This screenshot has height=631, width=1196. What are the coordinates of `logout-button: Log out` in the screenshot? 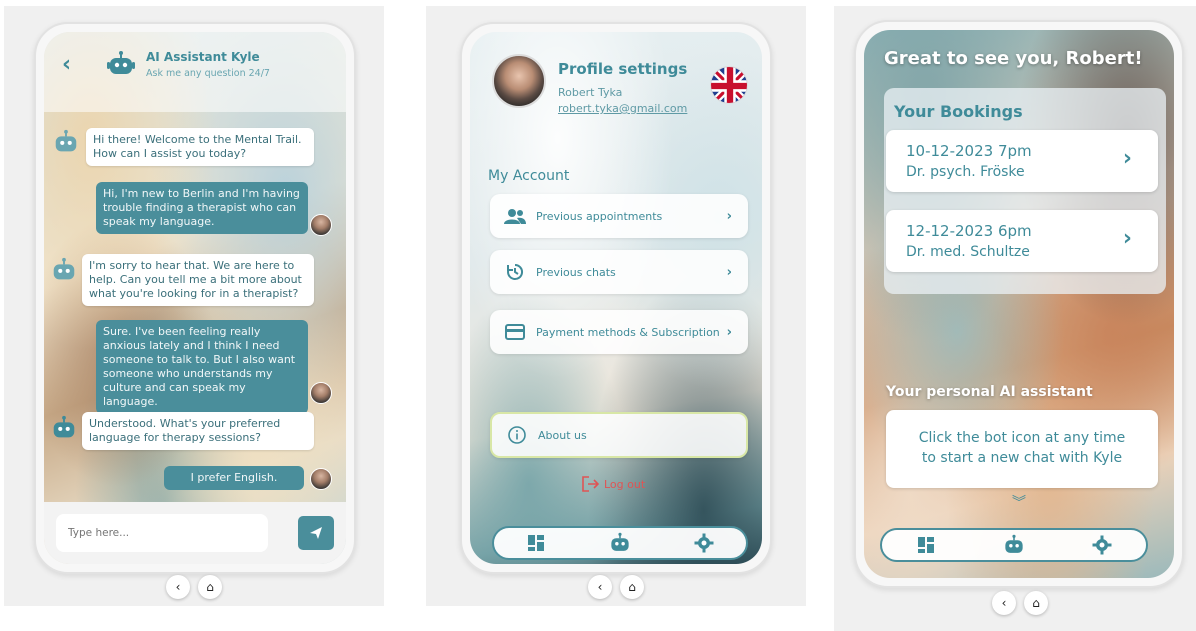 It's located at (613, 484).